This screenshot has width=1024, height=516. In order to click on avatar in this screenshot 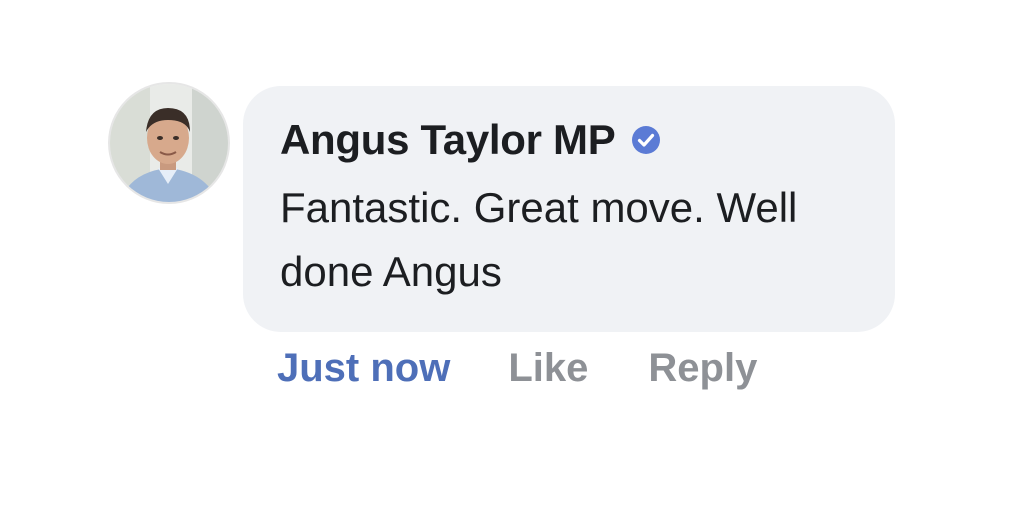, I will do `click(169, 143)`.